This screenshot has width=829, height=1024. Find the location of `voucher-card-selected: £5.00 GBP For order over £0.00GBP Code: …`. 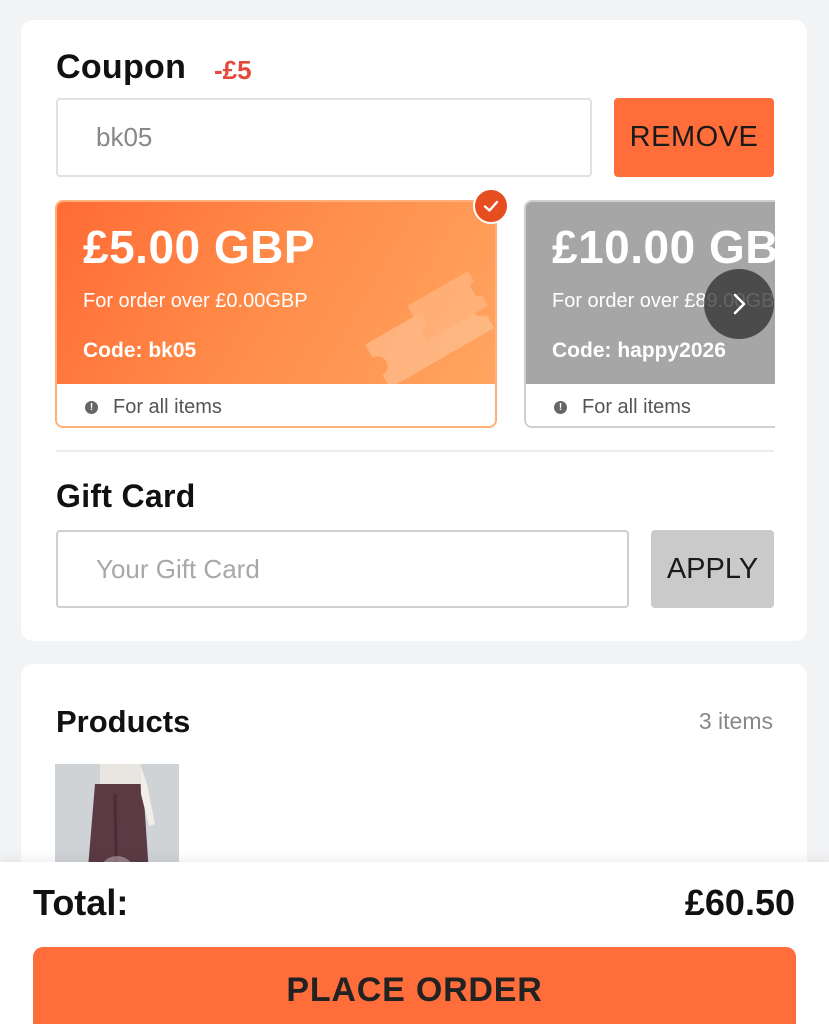

voucher-card-selected: £5.00 GBP For order over £0.00GBP Code: … is located at coordinates (276, 314).